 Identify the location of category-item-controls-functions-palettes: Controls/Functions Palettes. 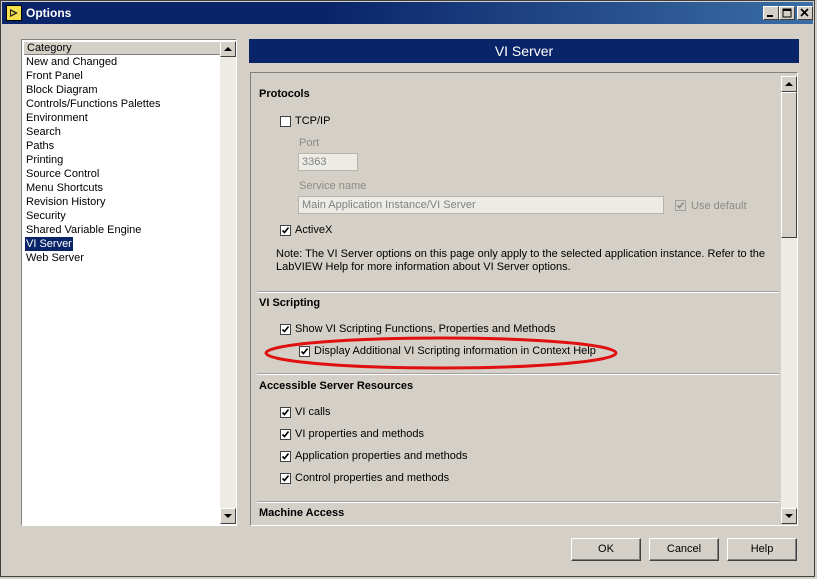
(93, 104).